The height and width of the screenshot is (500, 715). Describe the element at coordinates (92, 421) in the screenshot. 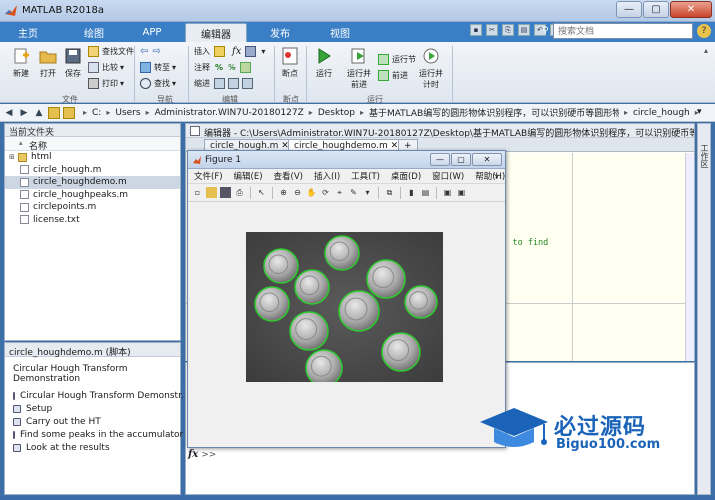

I see `list-item: Carry out the HT` at that location.